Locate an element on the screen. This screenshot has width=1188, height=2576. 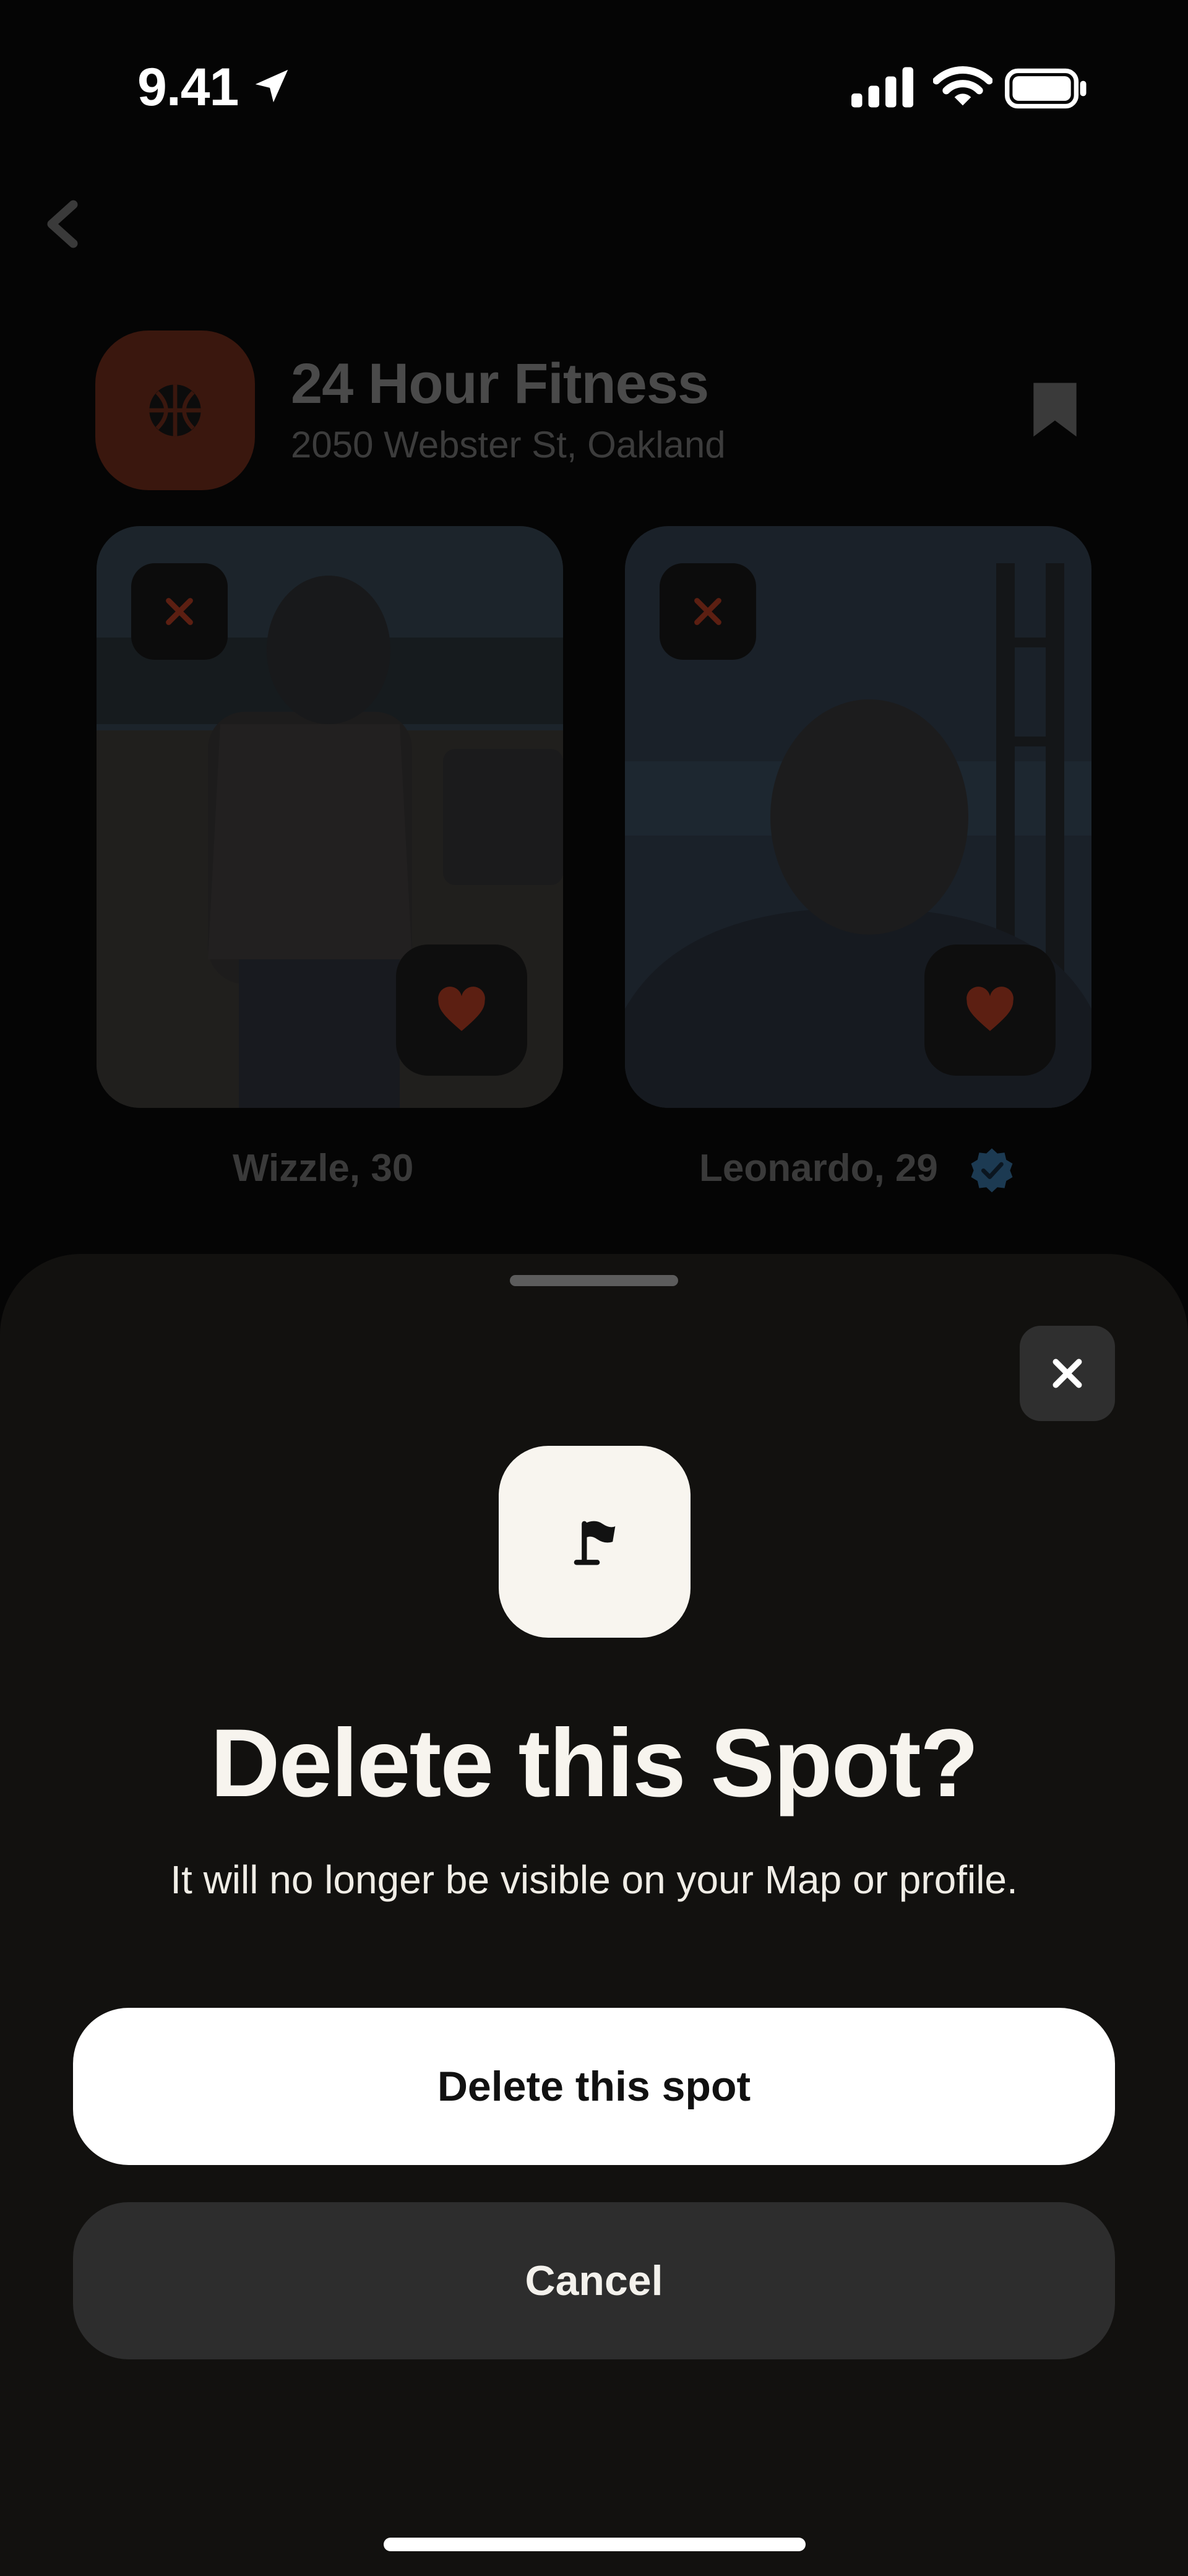
status-time: 9.41 is located at coordinates (188, 87).